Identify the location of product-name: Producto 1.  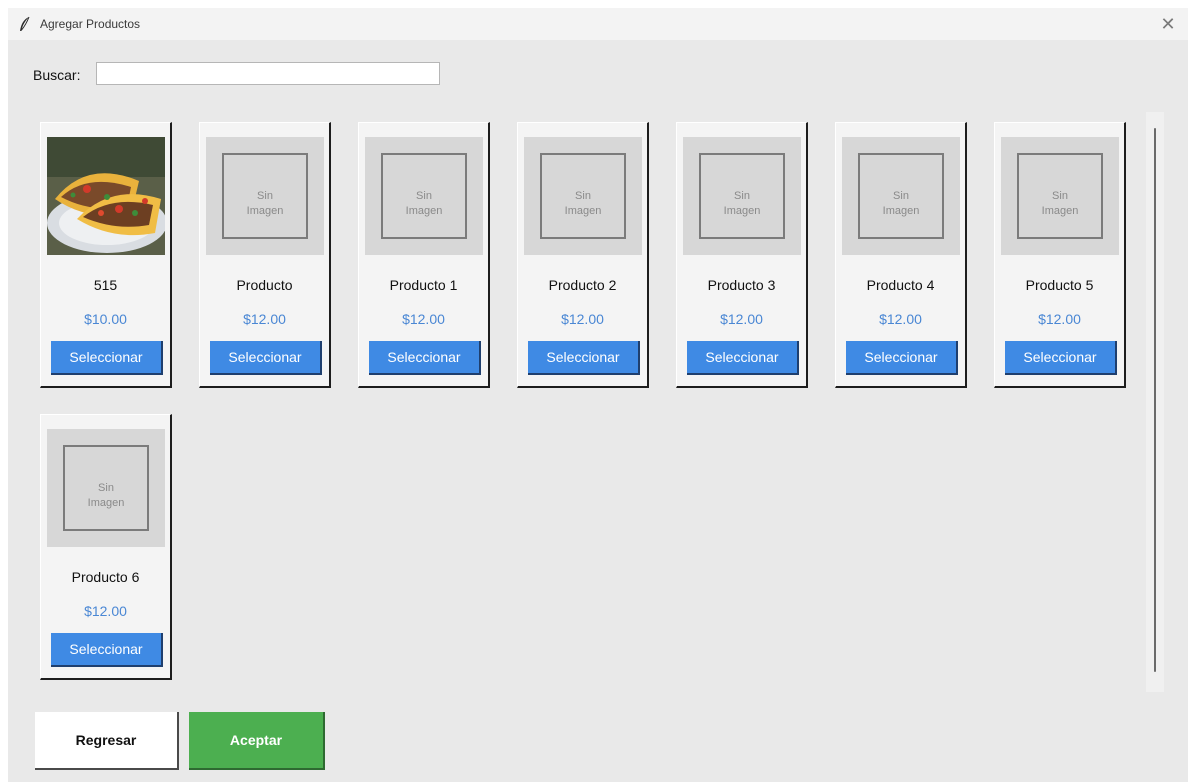
(423, 285).